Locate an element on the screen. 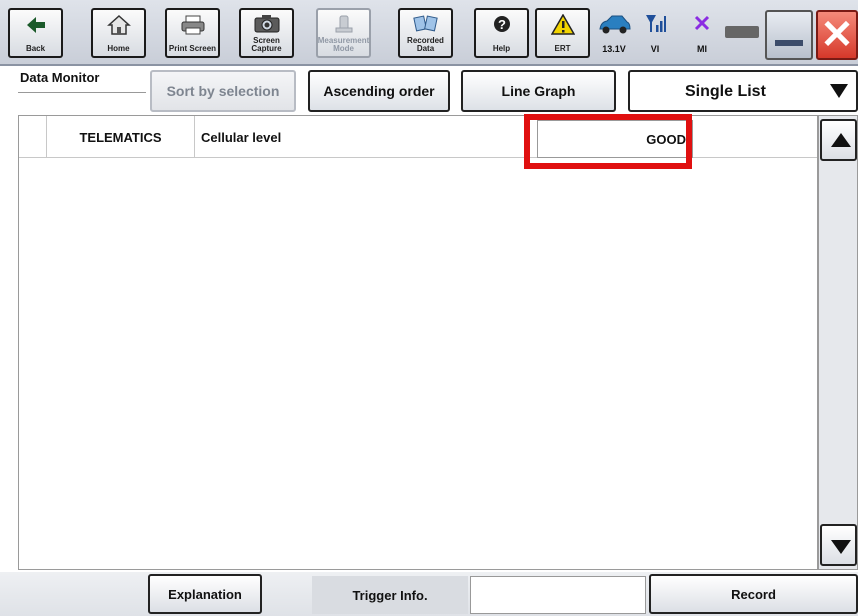 This screenshot has height=616, width=858. ascending-order-button: Ascending order is located at coordinates (379, 91).